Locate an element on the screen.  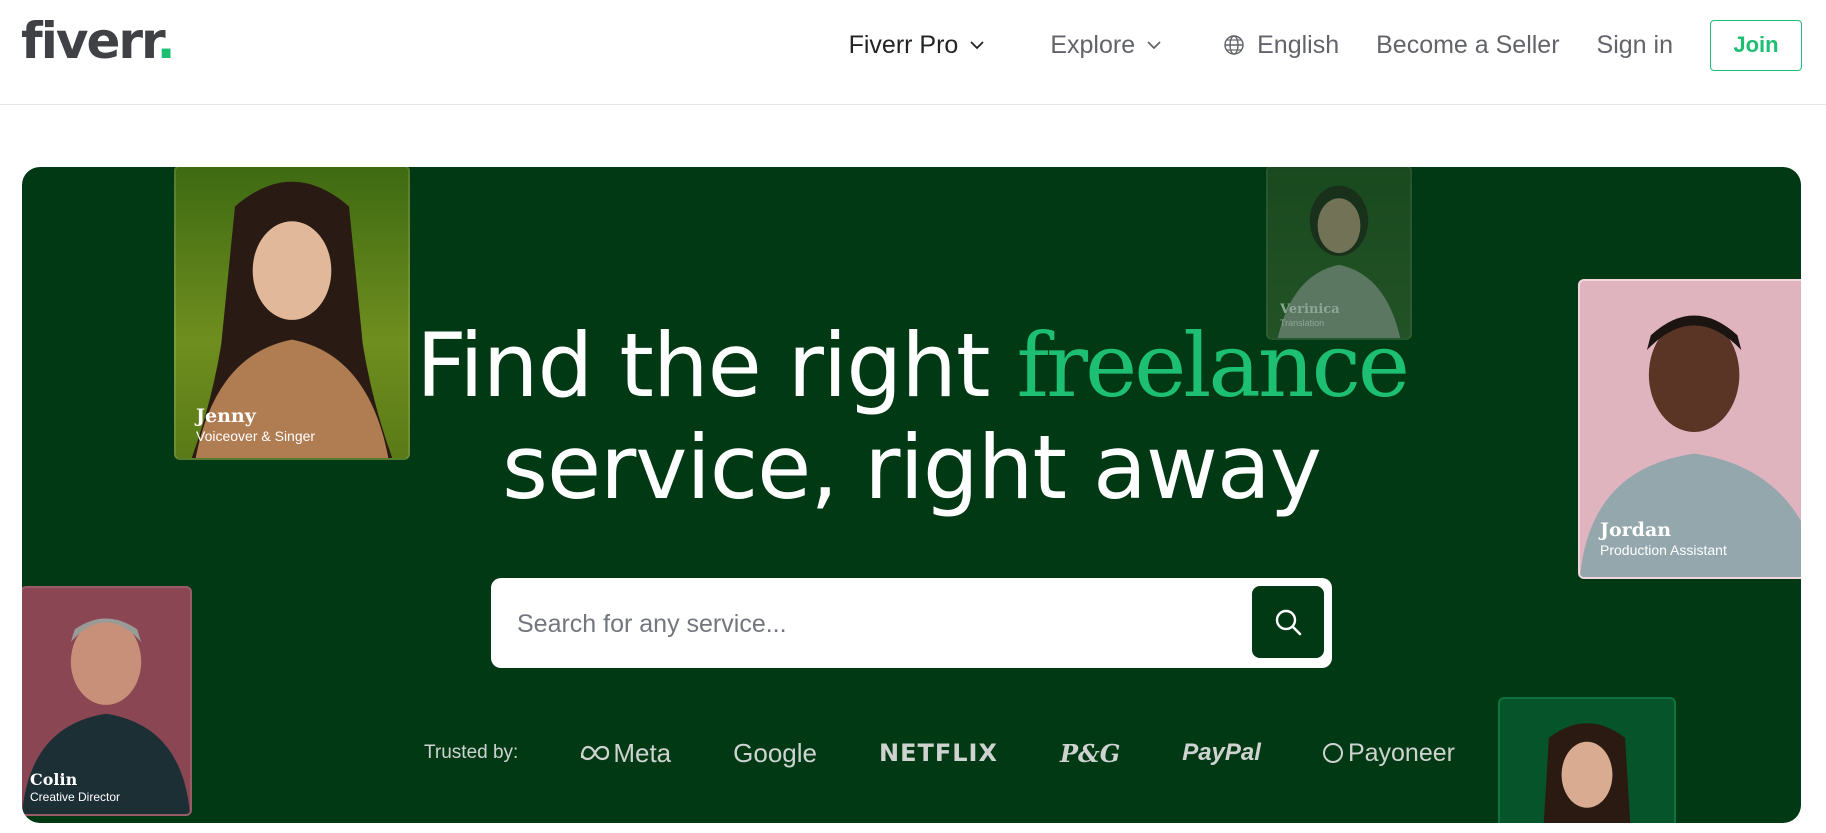
freelancer-role: Creative Director is located at coordinates (75, 797).